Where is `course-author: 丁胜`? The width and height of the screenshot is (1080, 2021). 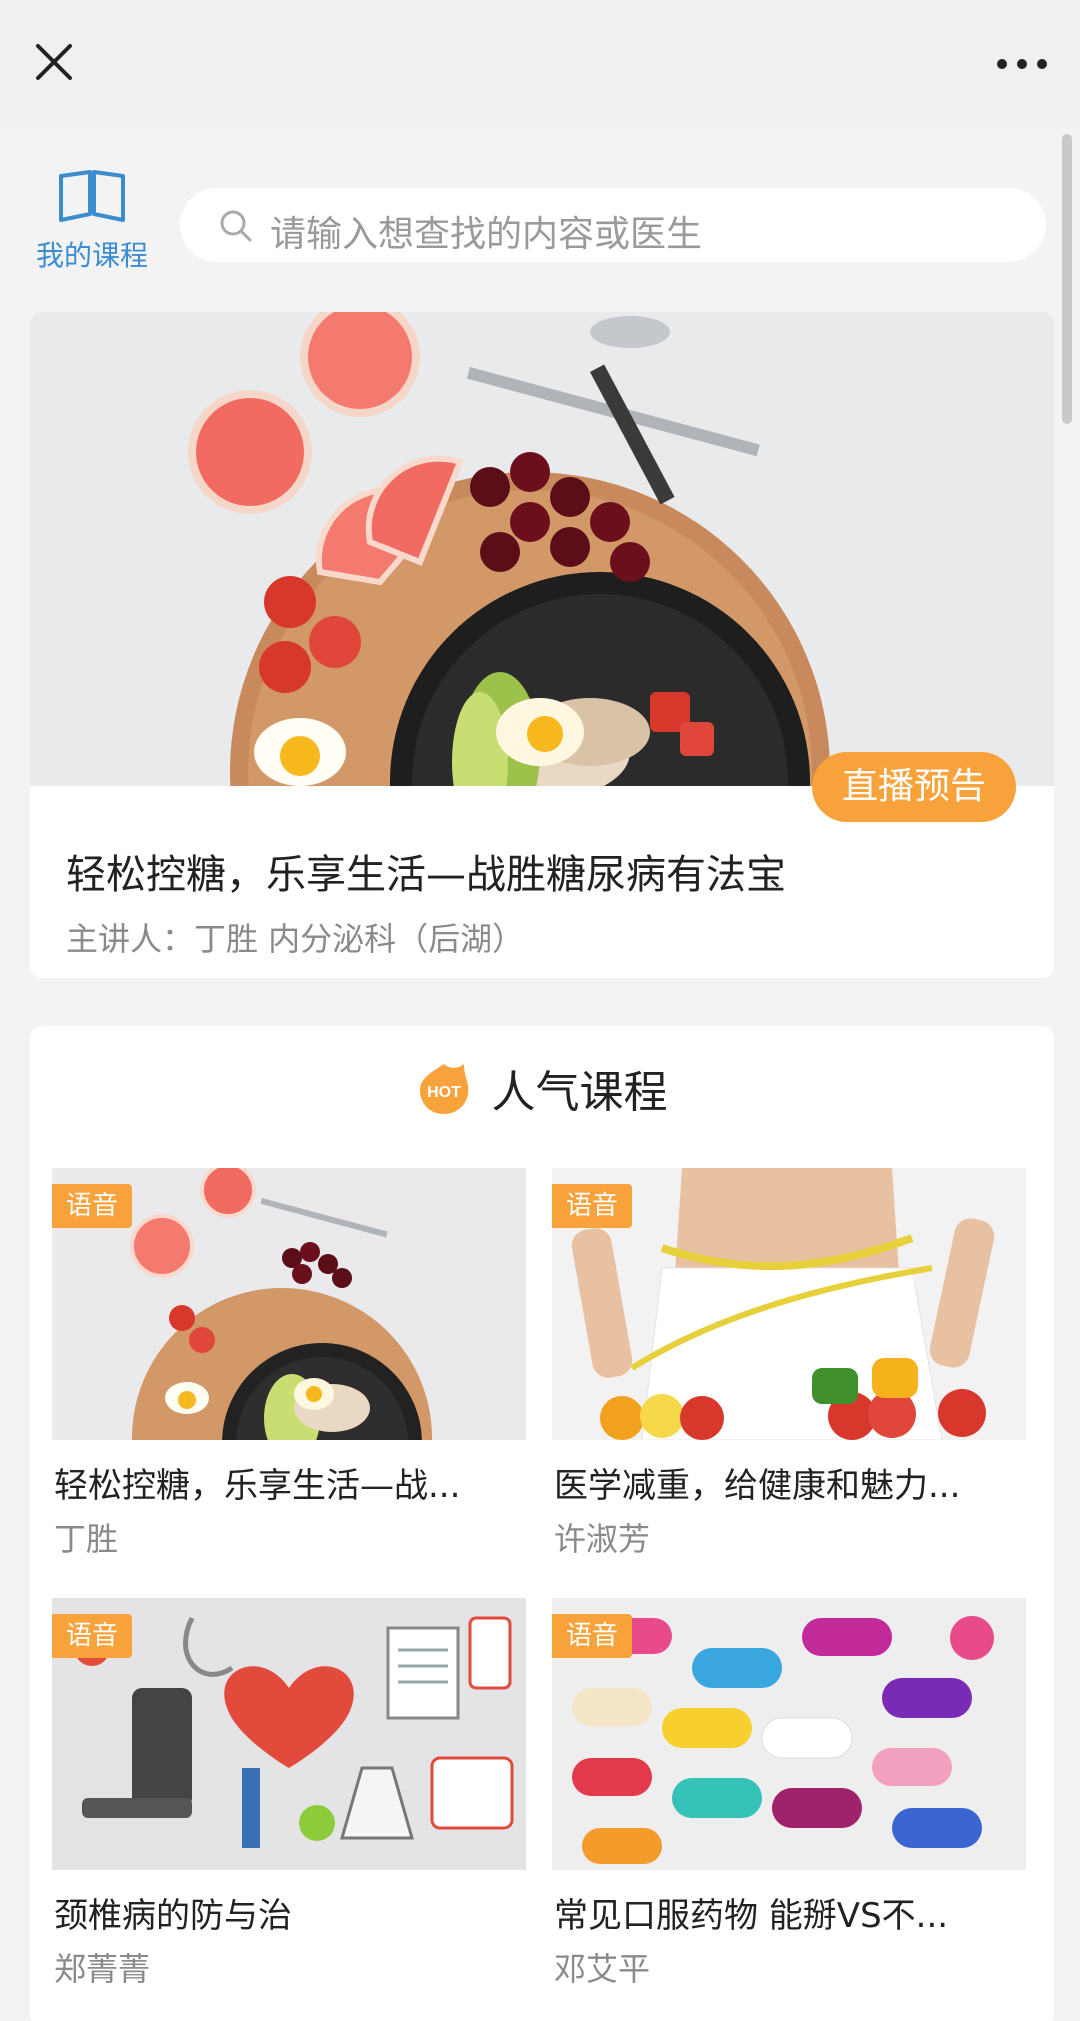 course-author: 丁胜 is located at coordinates (86, 1539).